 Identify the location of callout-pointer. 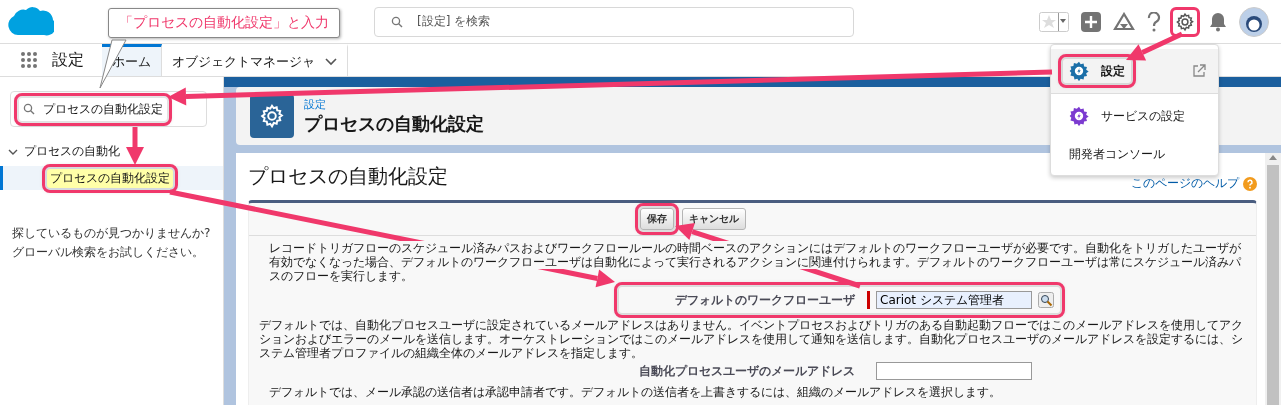
(113, 64).